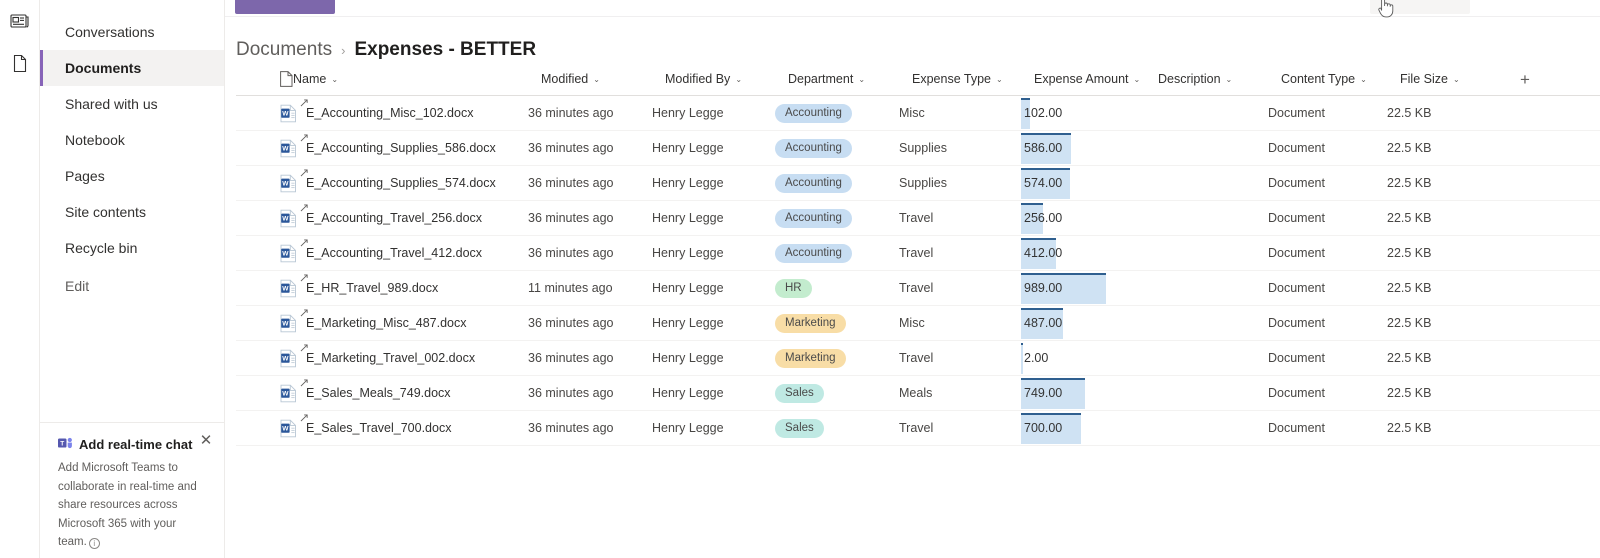  What do you see at coordinates (284, 50) in the screenshot?
I see `breadcrumb-root: Documents` at bounding box center [284, 50].